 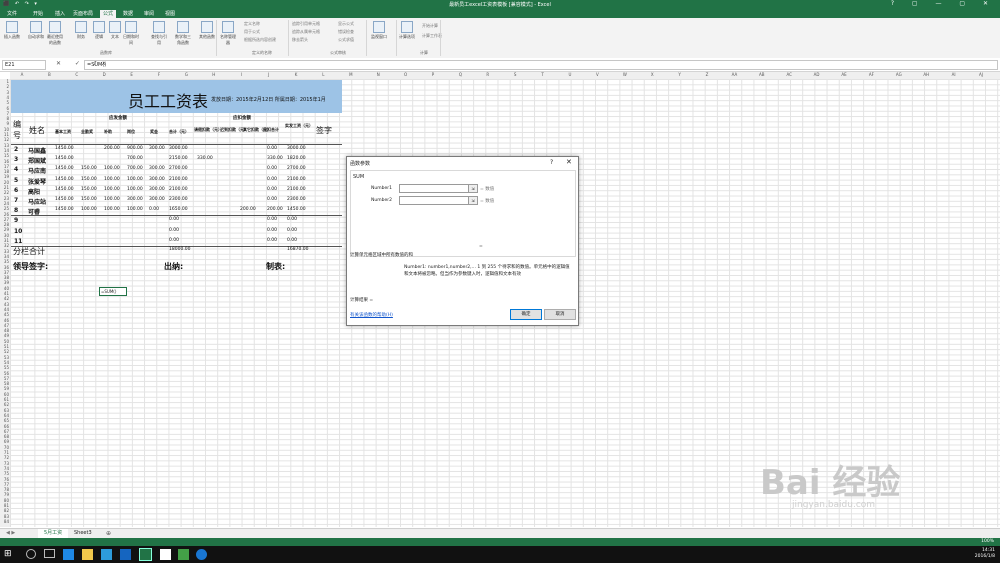 What do you see at coordinates (83, 14) in the screenshot?
I see `tab-3: 页面布局` at bounding box center [83, 14].